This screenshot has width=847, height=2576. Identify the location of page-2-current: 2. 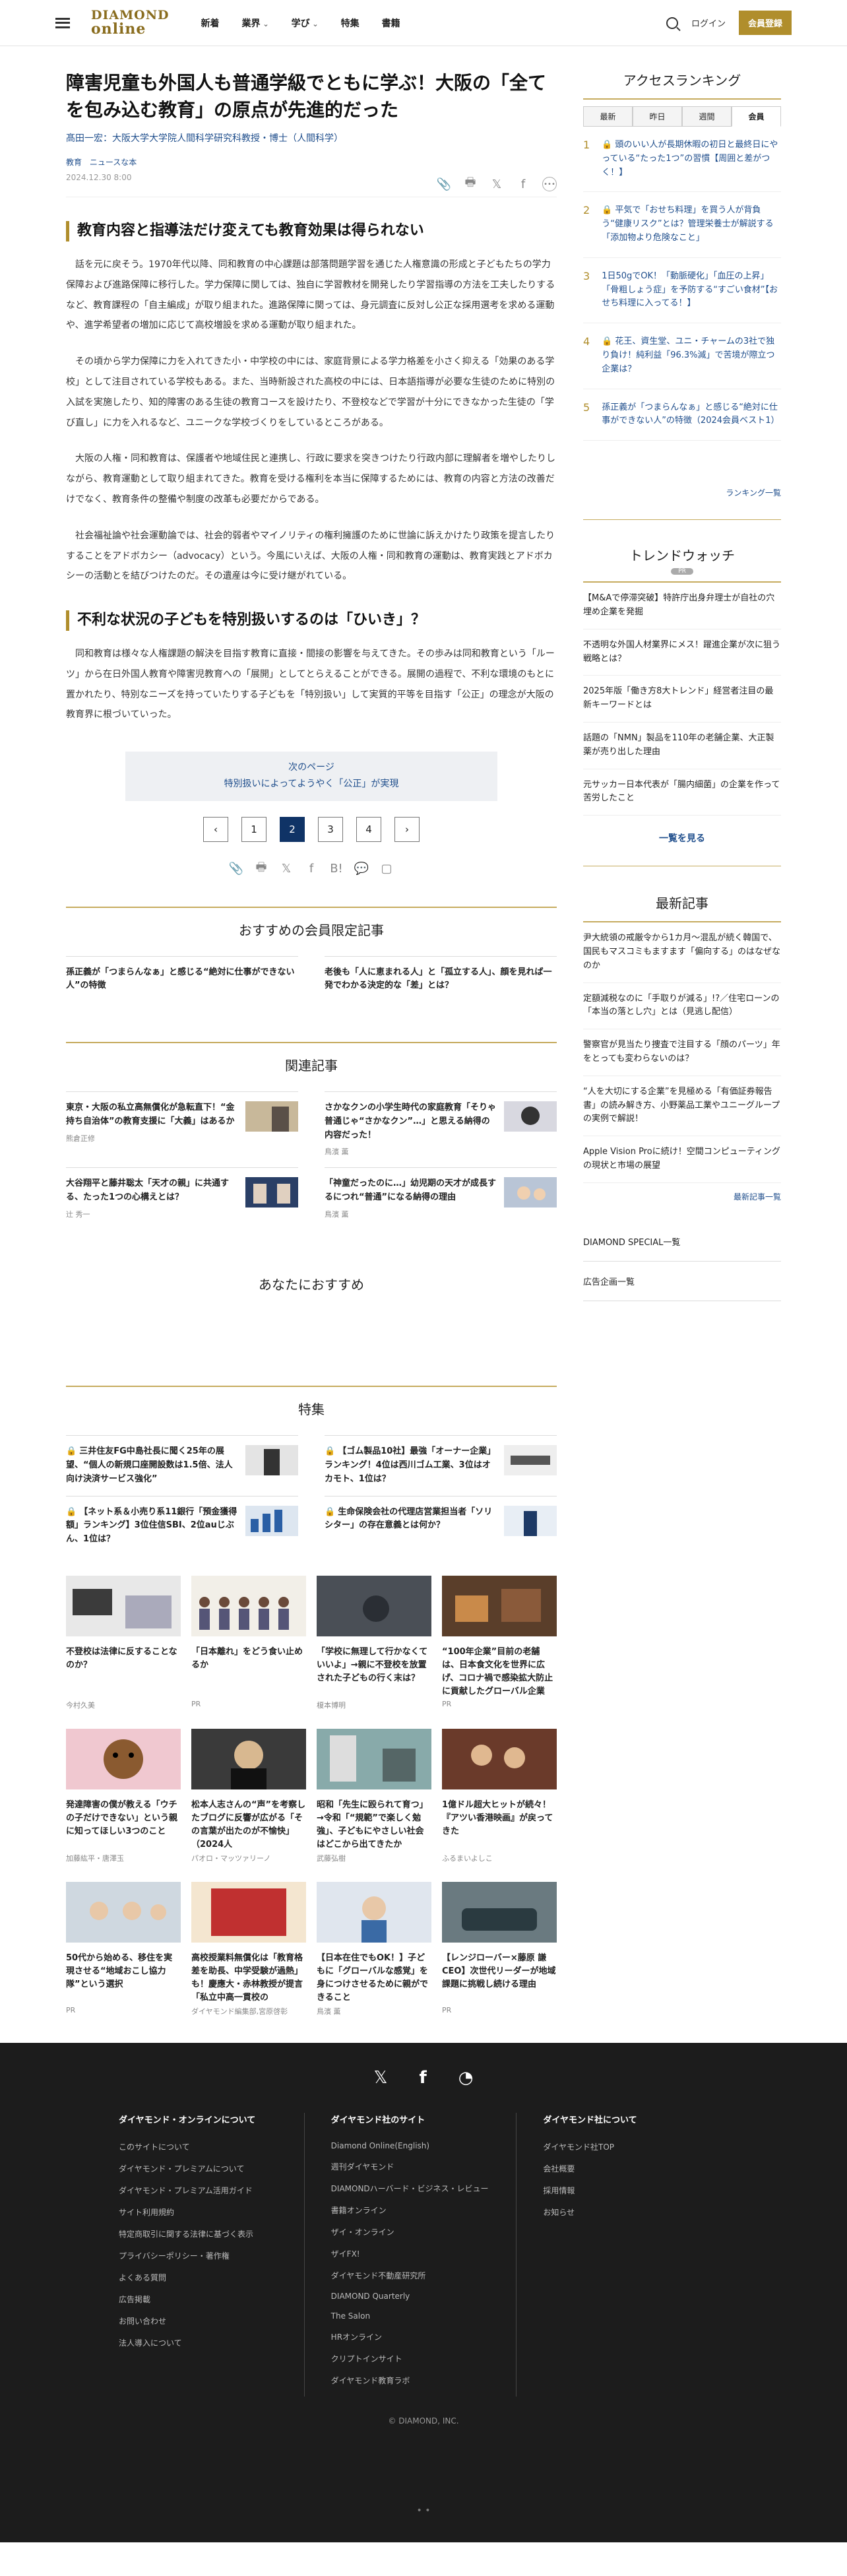
(292, 829).